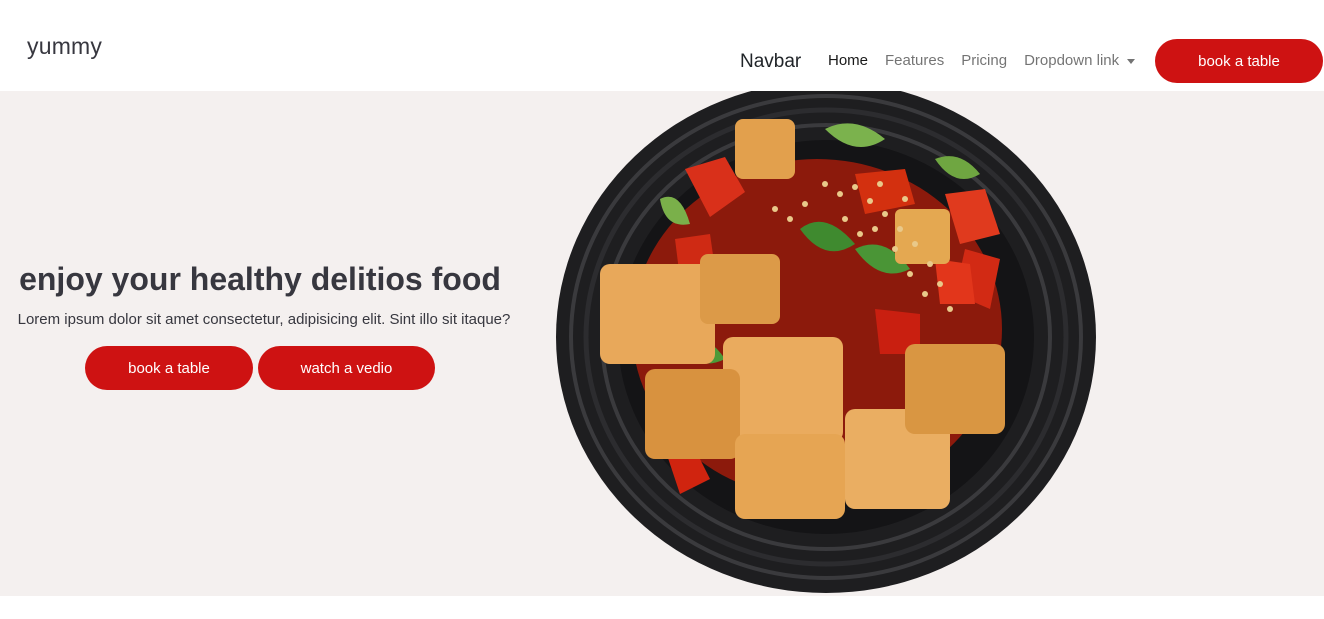  I want to click on nav-link-home: Home, so click(848, 60).